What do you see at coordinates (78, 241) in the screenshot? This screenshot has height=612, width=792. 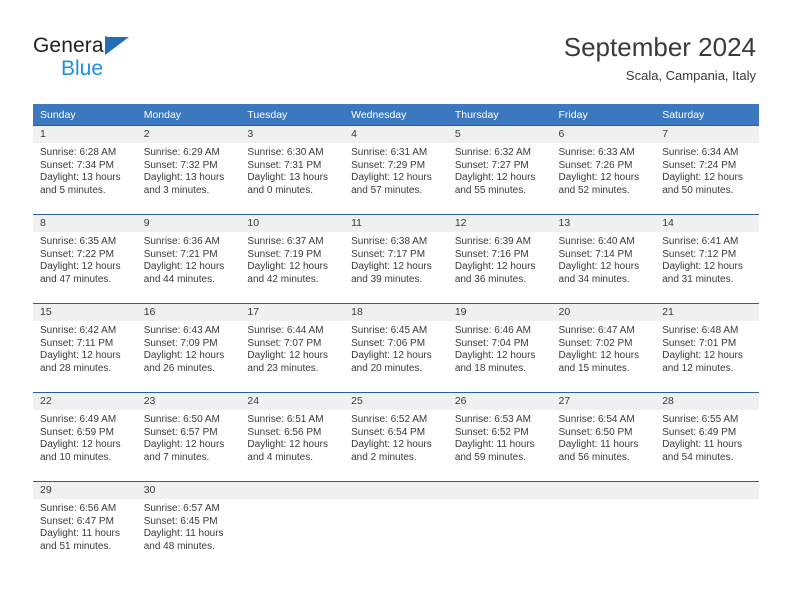 I see `sunrise-text: Sunrise: 6:35 AM` at bounding box center [78, 241].